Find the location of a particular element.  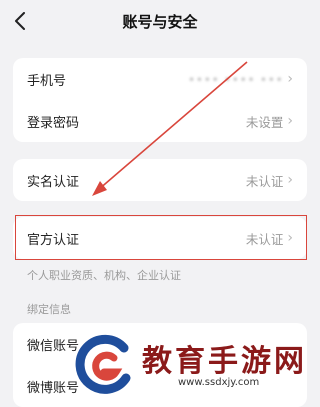

phone-label: 手机号 is located at coordinates (47, 81).